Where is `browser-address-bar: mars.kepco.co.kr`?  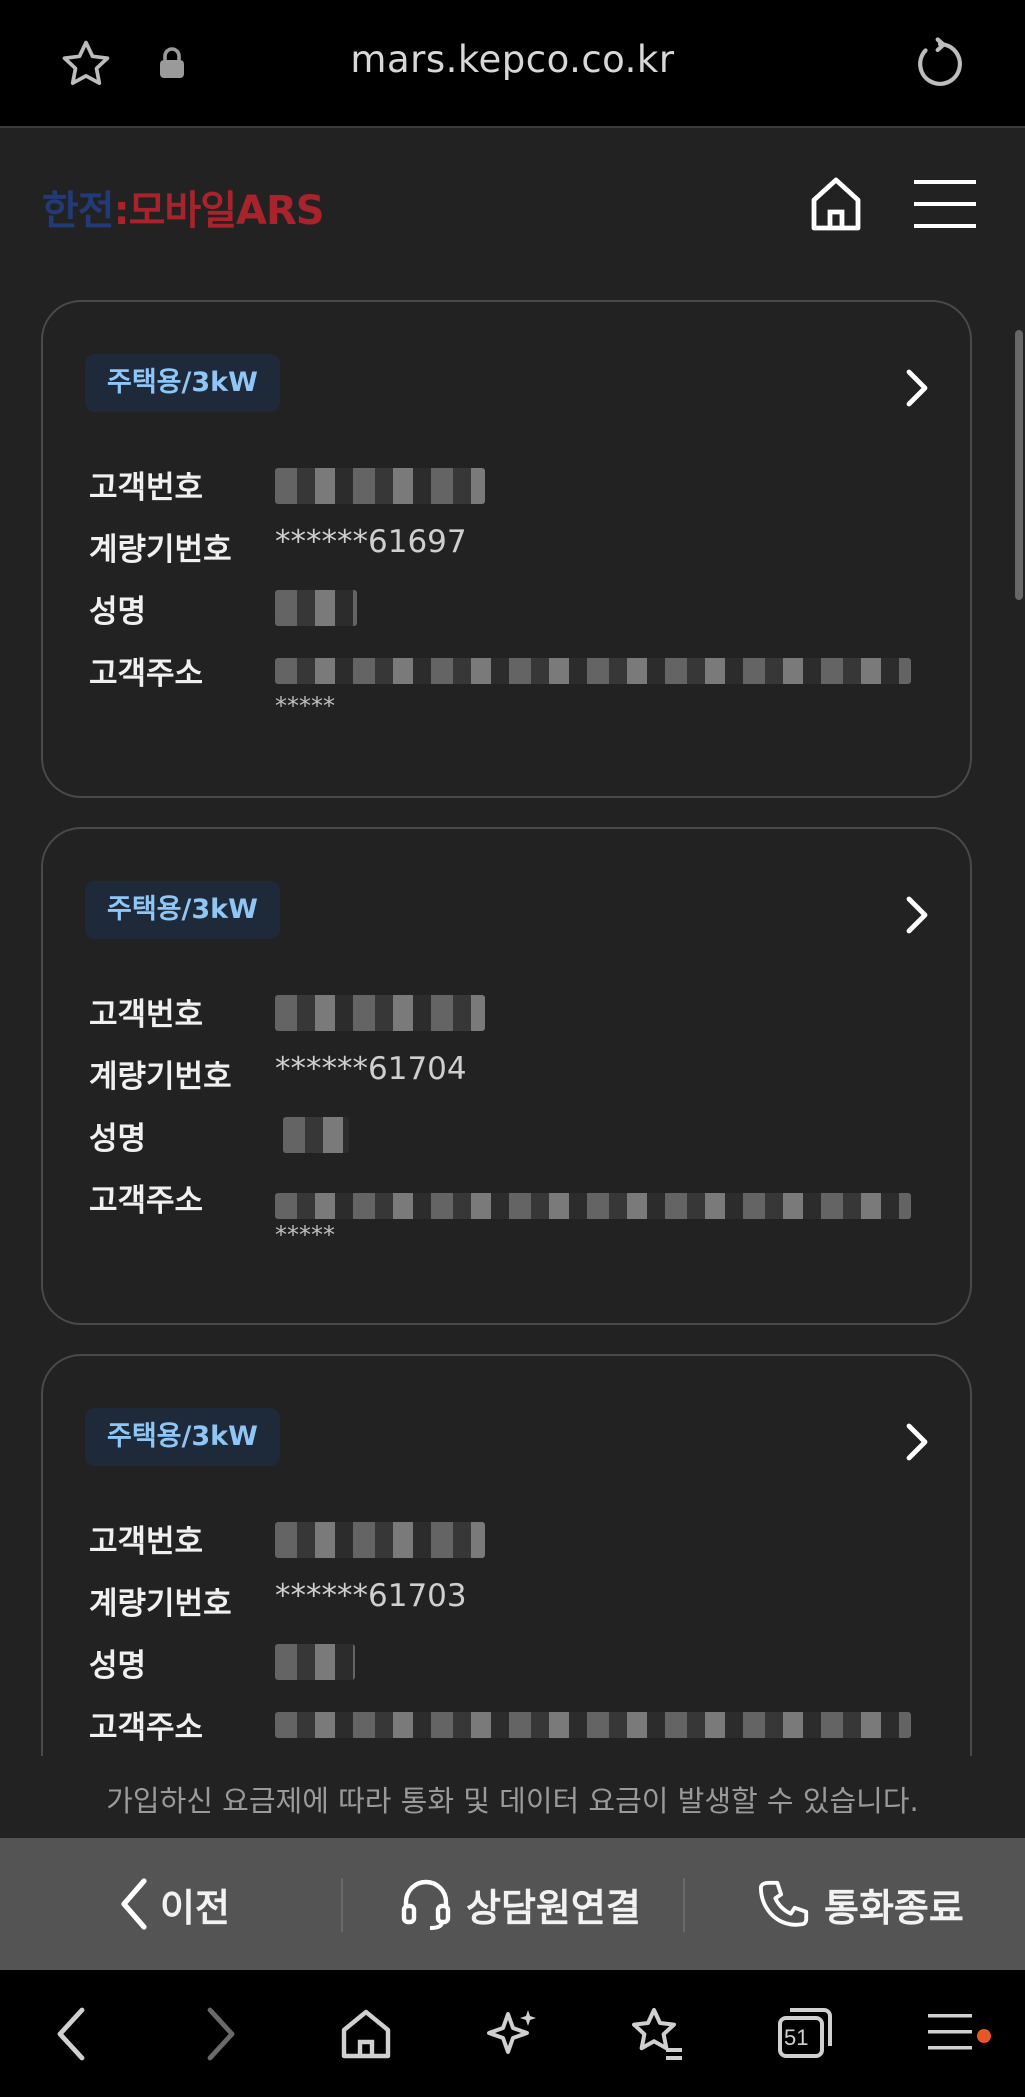
browser-address-bar: mars.kepco.co.kr is located at coordinates (512, 64).